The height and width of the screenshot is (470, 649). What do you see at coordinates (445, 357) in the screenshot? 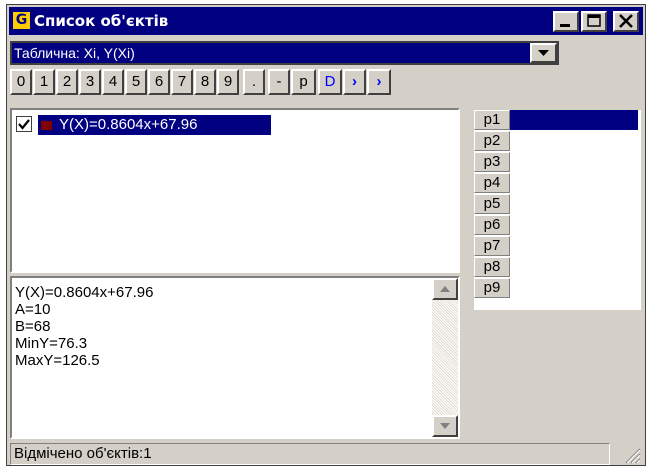
I see `info-scrollbar` at bounding box center [445, 357].